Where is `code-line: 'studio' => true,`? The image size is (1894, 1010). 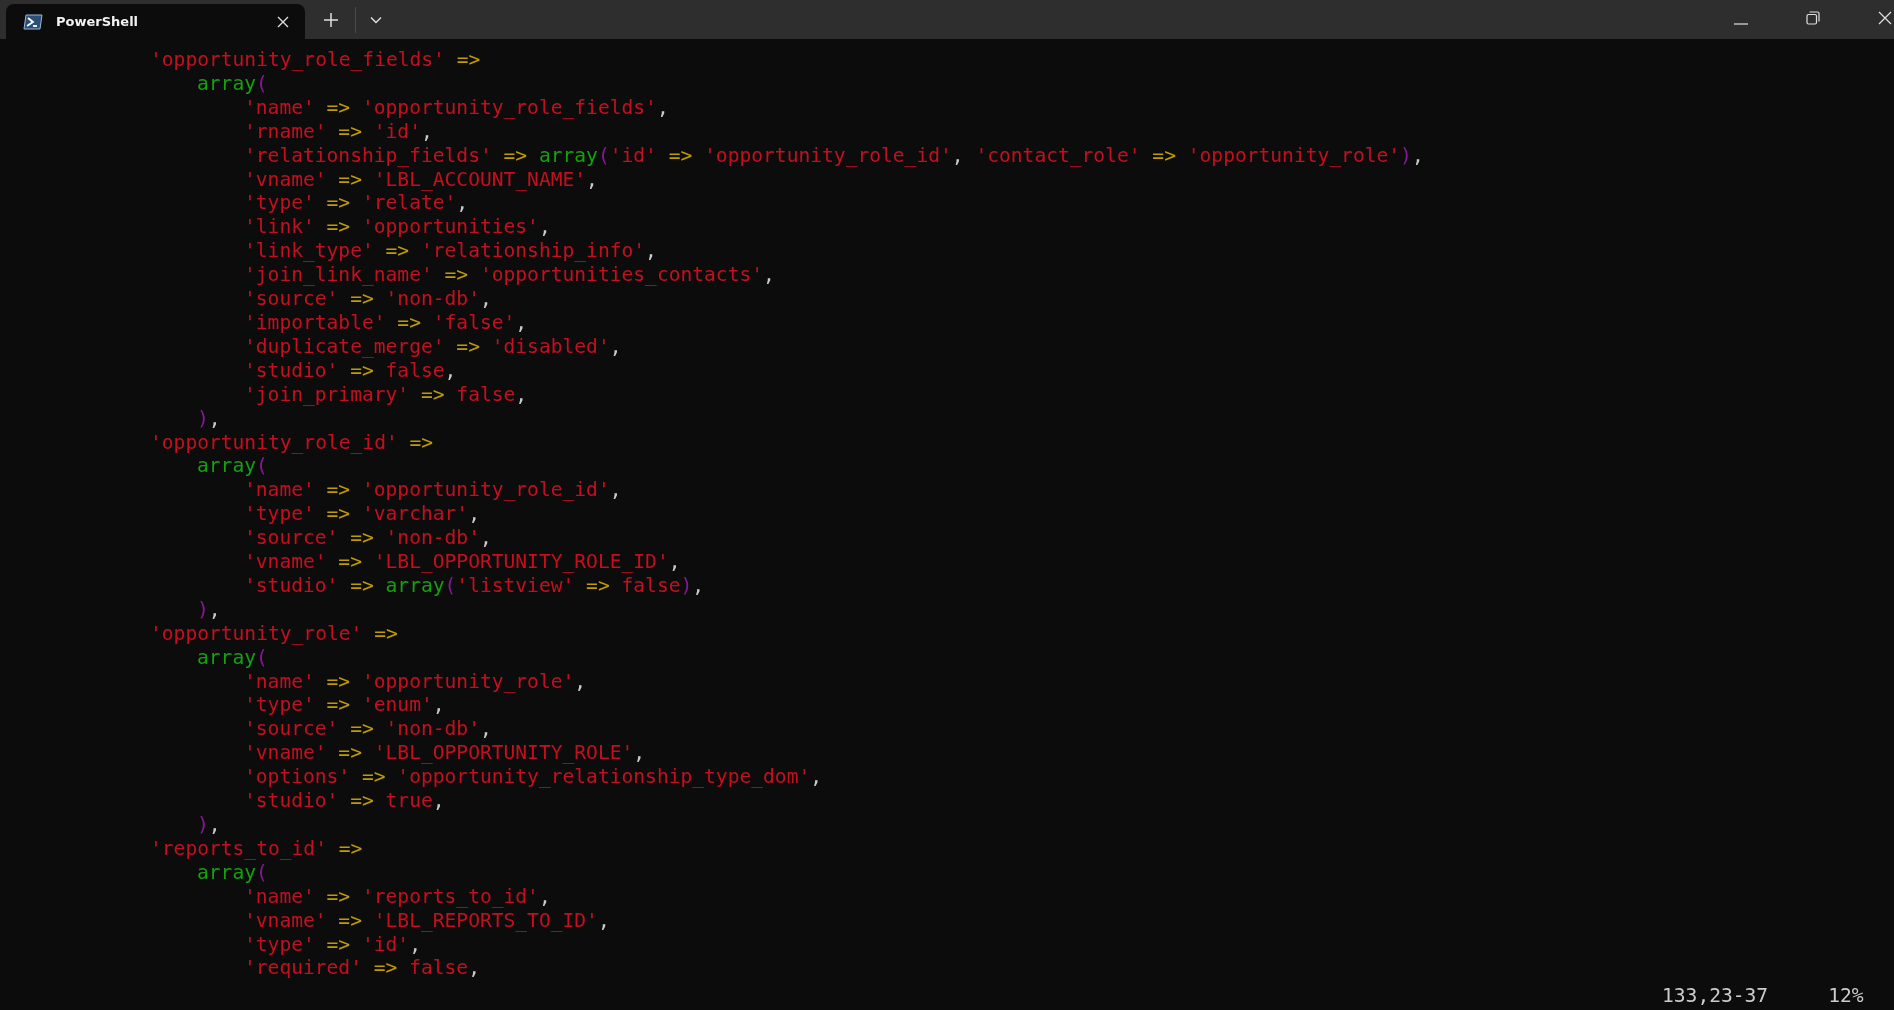
code-line: 'studio' => true, is located at coordinates (344, 801).